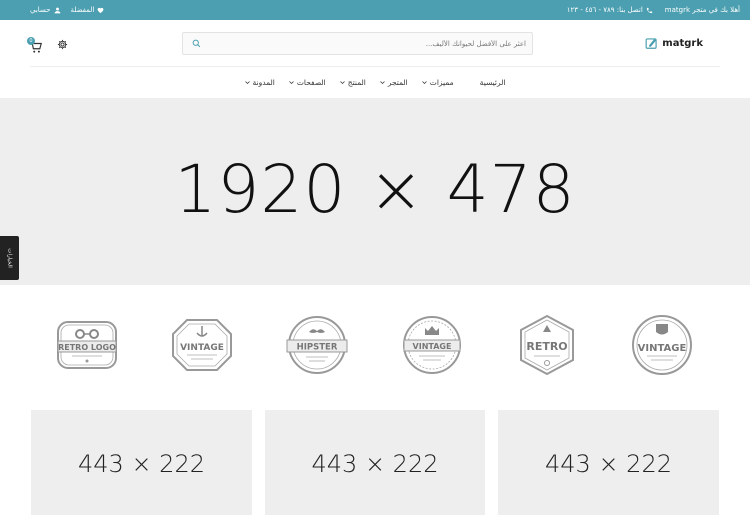 The height and width of the screenshot is (515, 750). I want to click on nav-item-home: الرئيسية, so click(493, 82).